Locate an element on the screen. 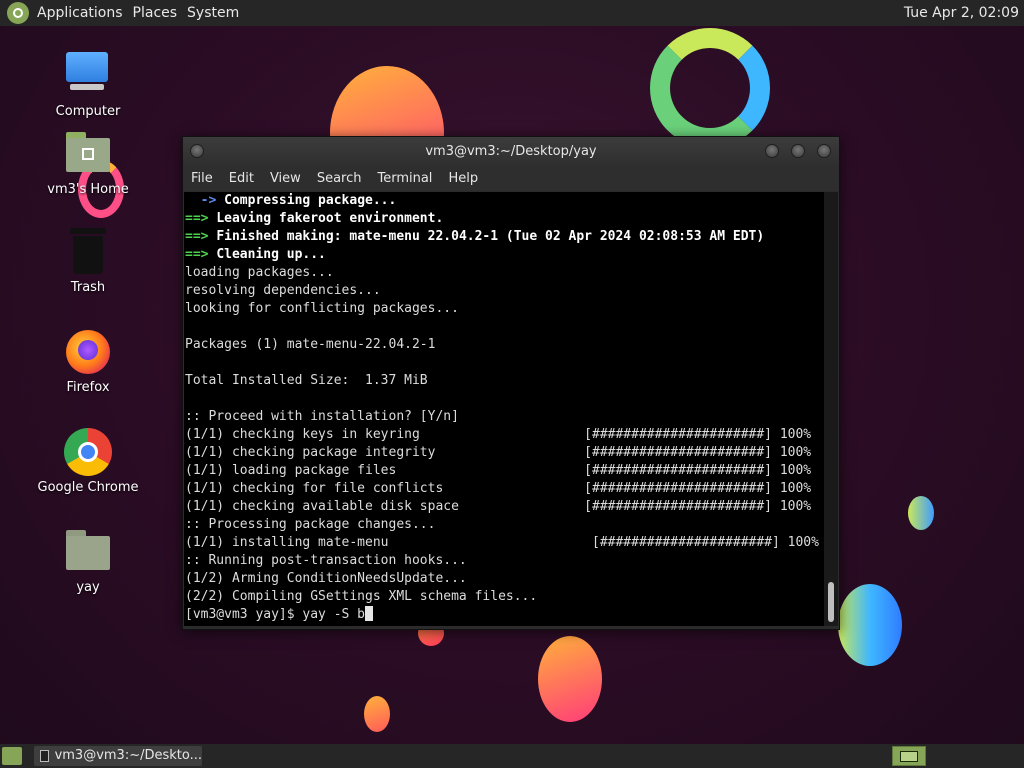 The height and width of the screenshot is (768, 1024). menu-search: Search is located at coordinates (339, 179).